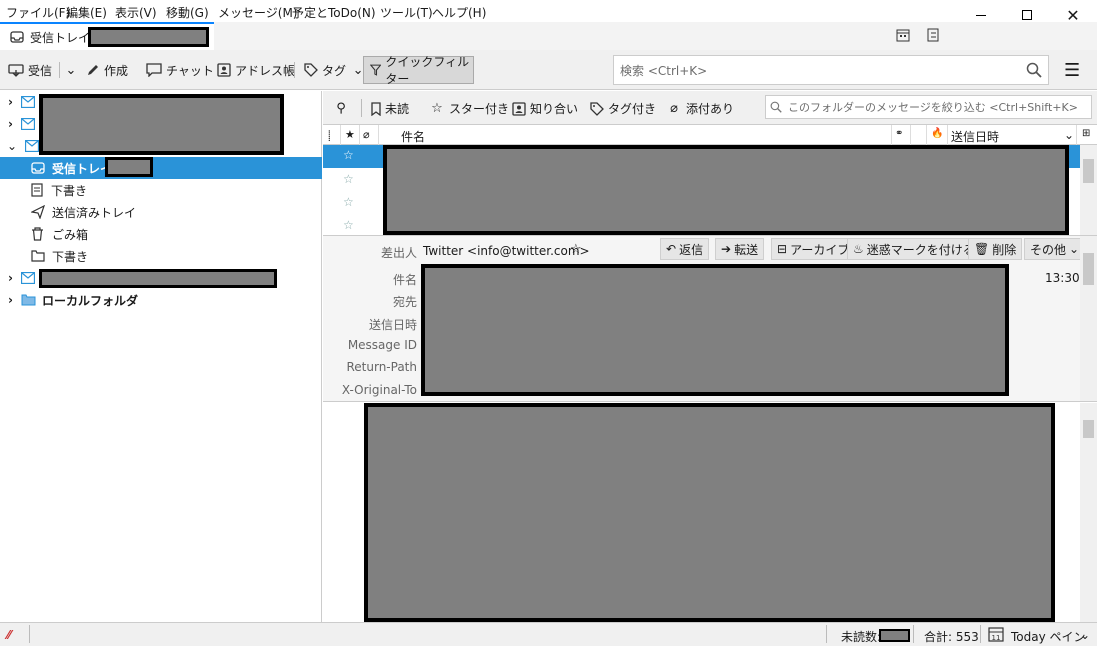 The width and height of the screenshot is (1097, 646). What do you see at coordinates (334, 12) in the screenshot?
I see `menu-events: 予定とToDo(N)` at bounding box center [334, 12].